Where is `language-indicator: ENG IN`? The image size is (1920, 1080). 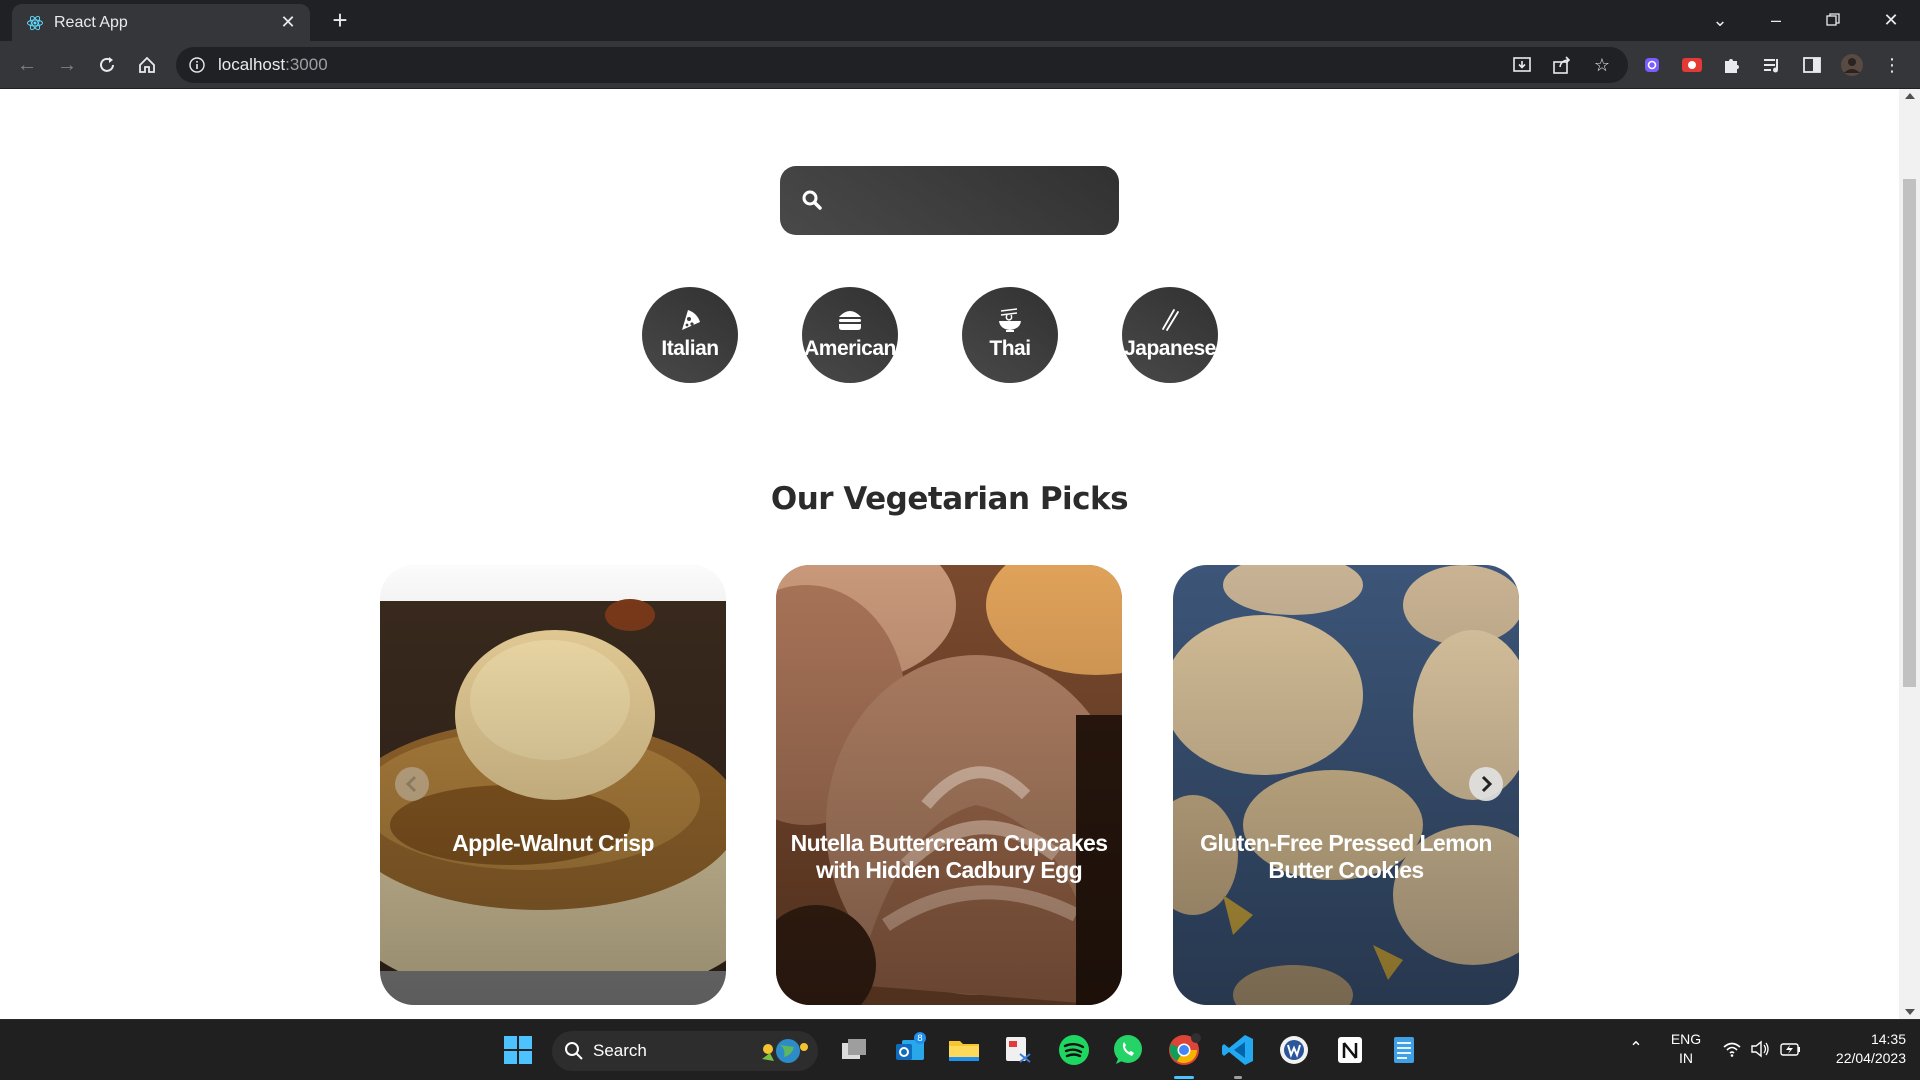 language-indicator: ENG IN is located at coordinates (1686, 1049).